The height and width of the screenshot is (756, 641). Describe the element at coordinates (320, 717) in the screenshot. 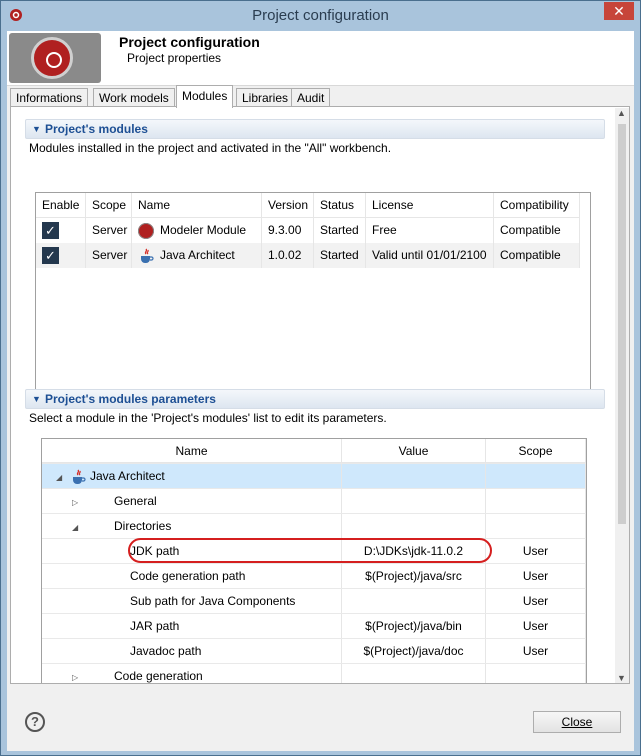

I see `dialog-footer: ? Close` at that location.